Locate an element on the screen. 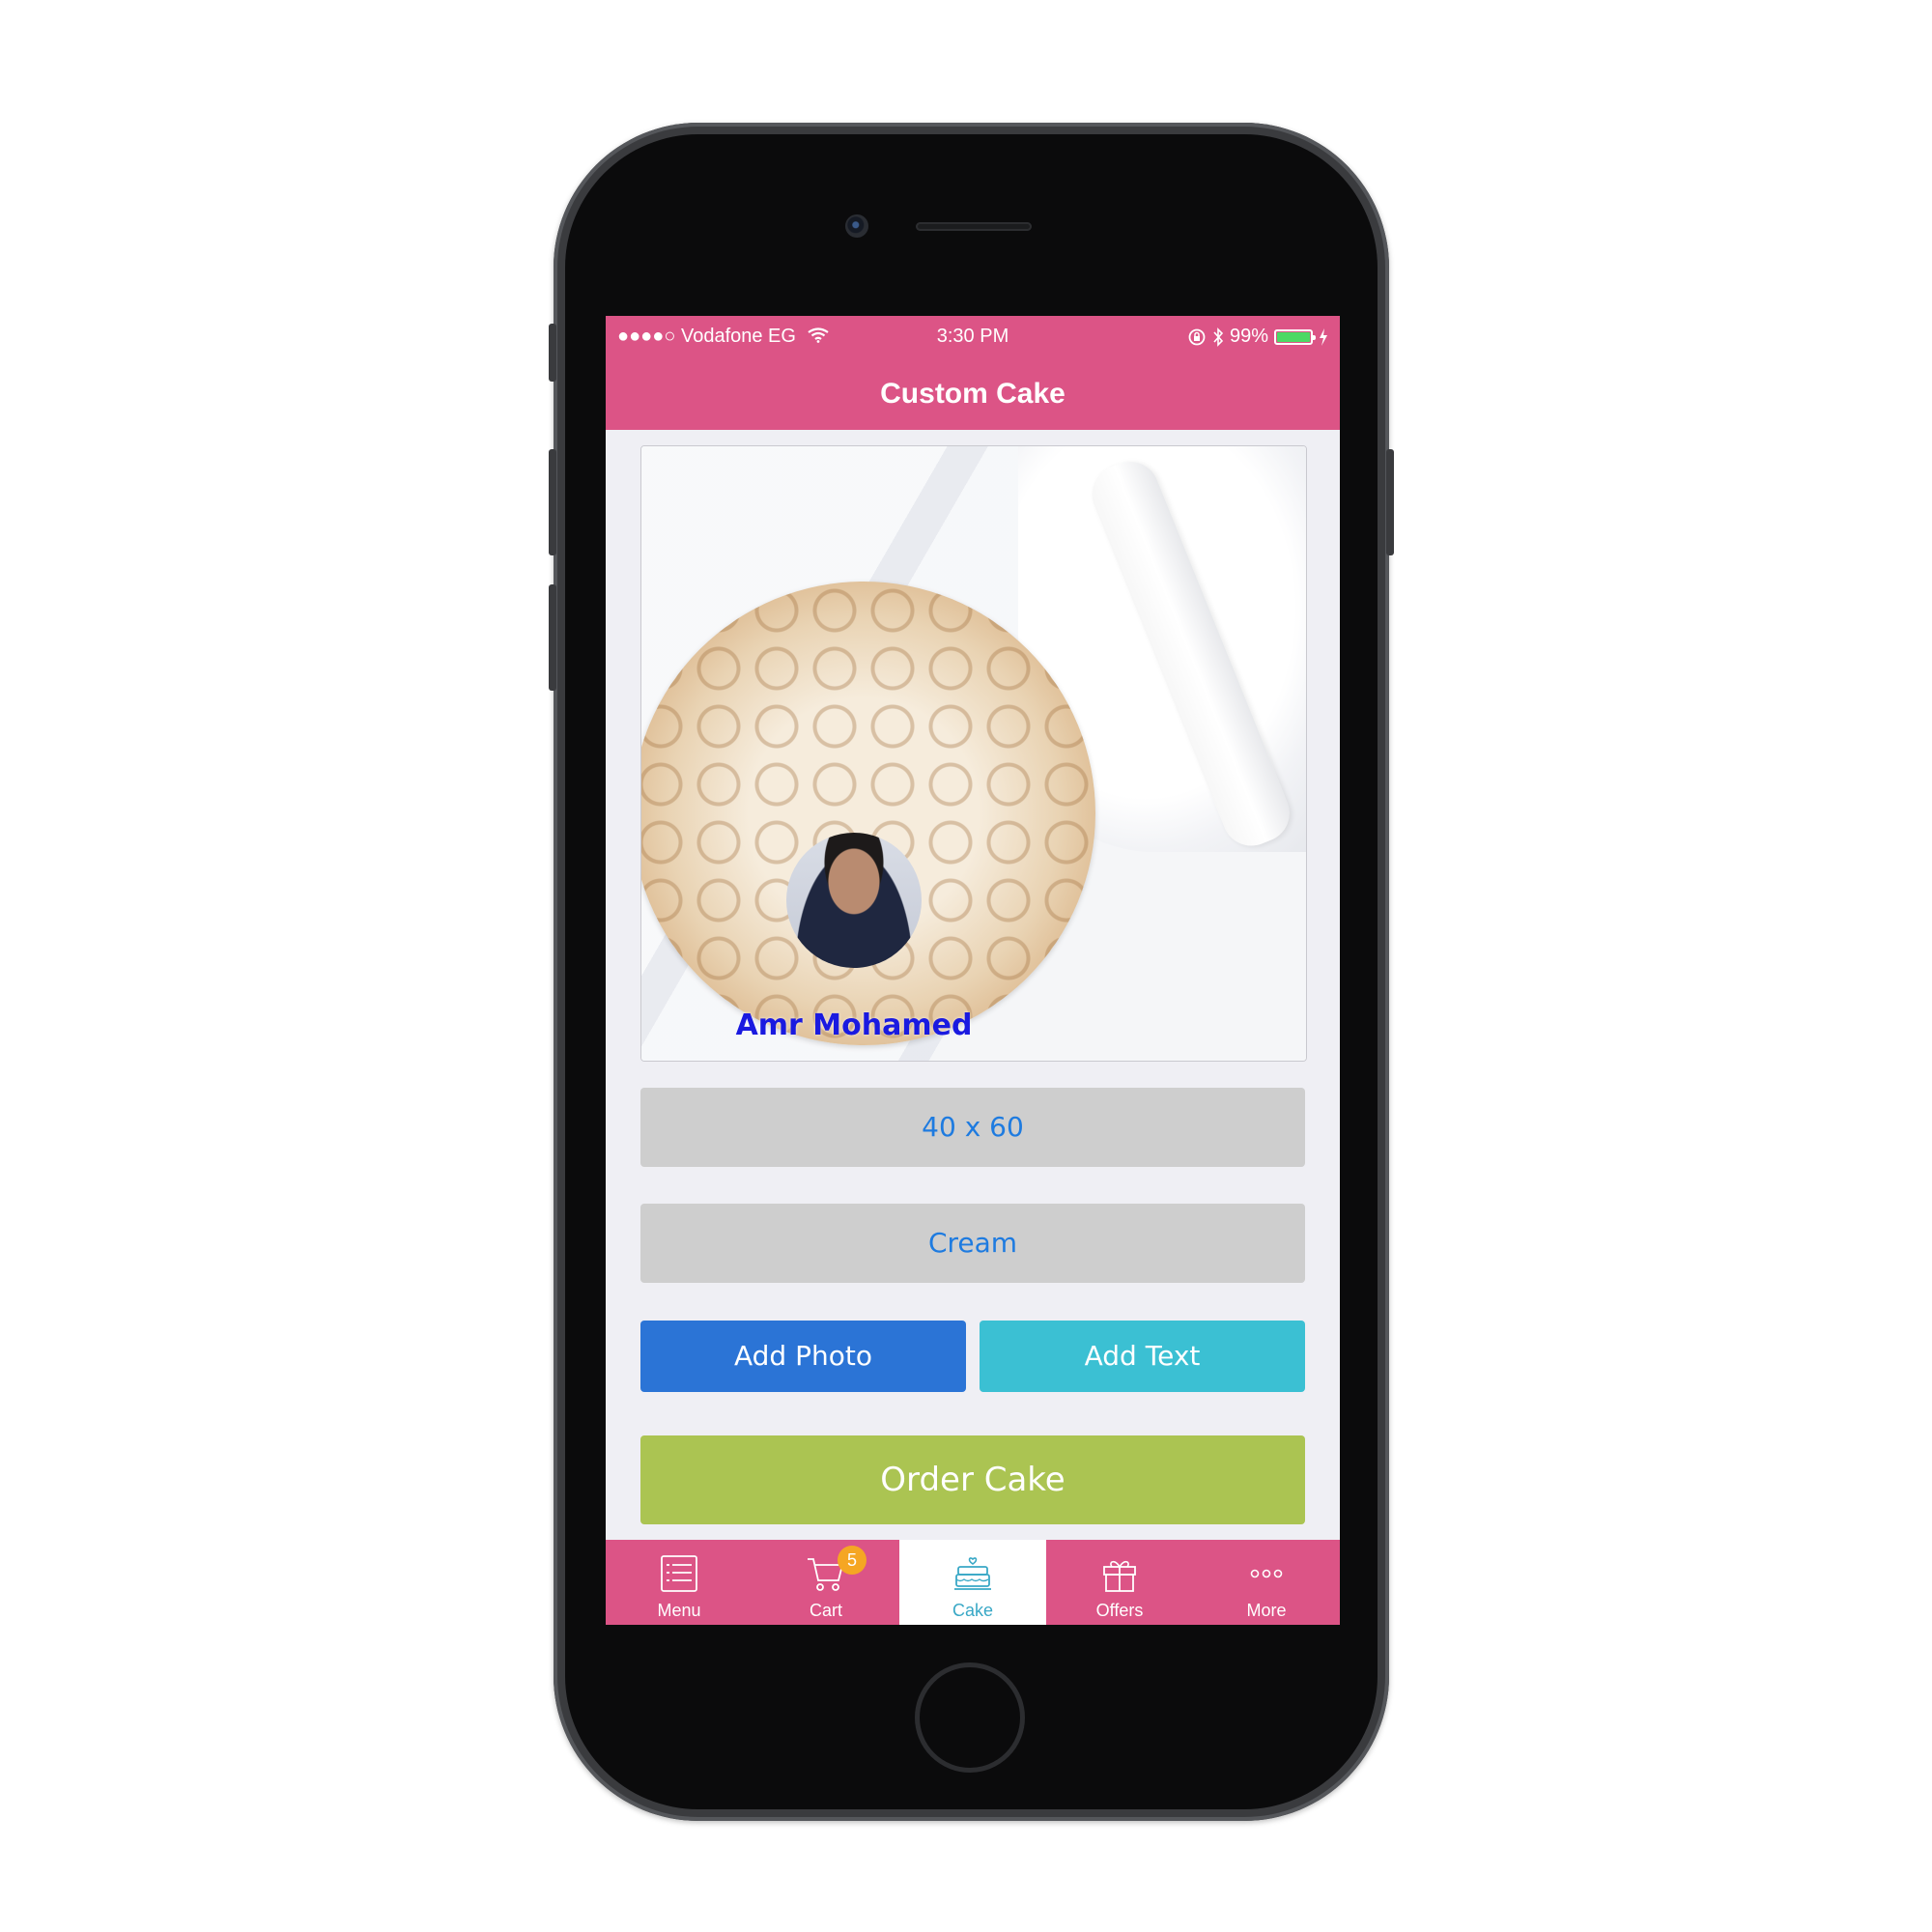 Image resolution: width=1932 pixels, height=1932 pixels. cart-badge: 5 is located at coordinates (852, 1560).